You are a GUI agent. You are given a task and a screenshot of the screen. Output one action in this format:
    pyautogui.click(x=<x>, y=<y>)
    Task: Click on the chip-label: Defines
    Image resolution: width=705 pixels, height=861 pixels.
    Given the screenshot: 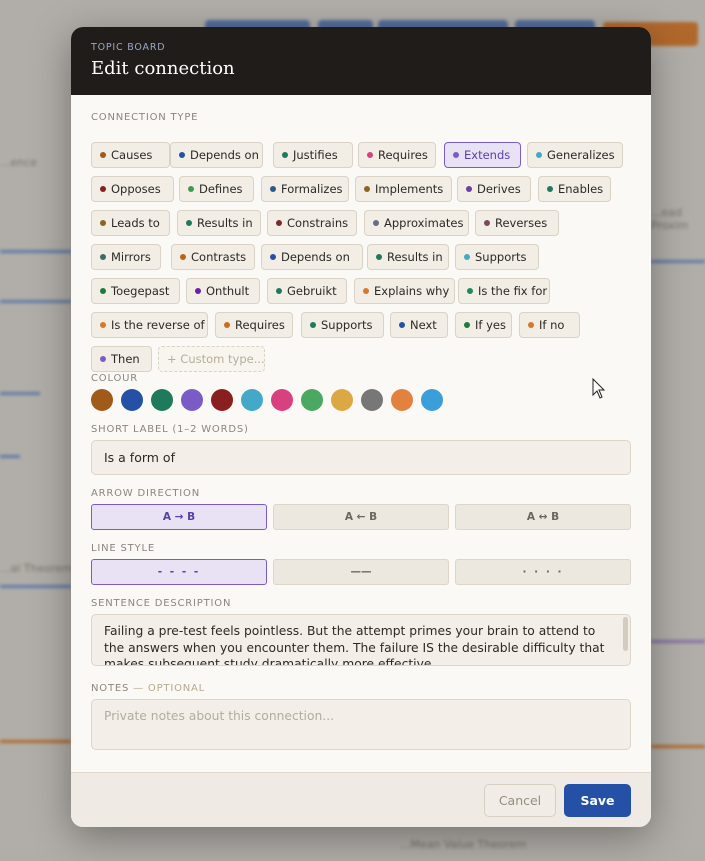 What is the action you would take?
    pyautogui.click(x=221, y=189)
    